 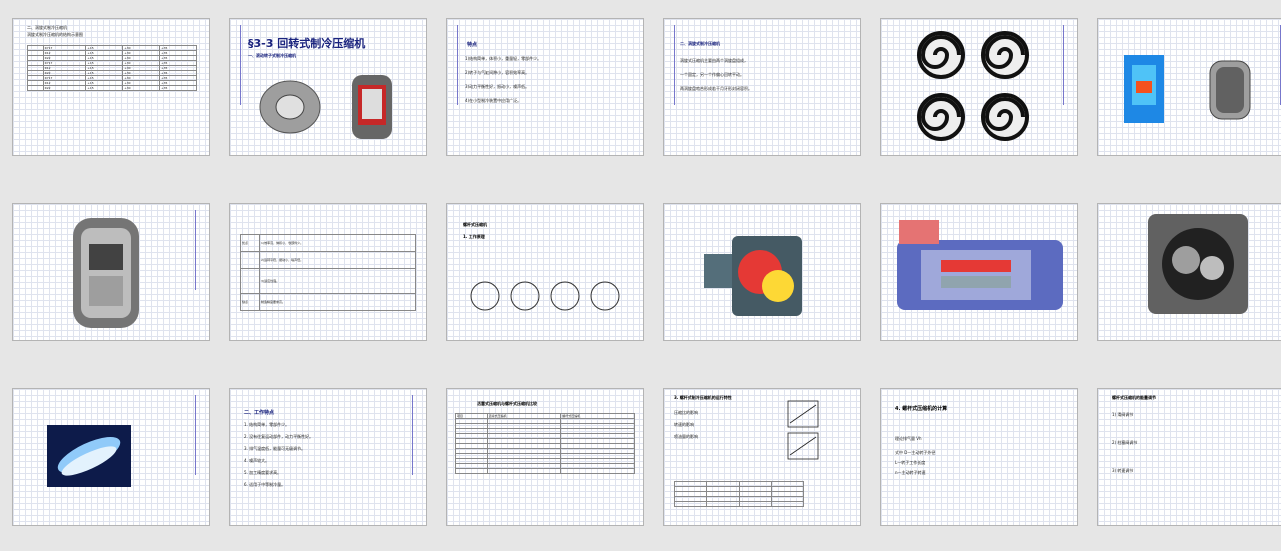 I want to click on data-table, so click(x=739, y=494).